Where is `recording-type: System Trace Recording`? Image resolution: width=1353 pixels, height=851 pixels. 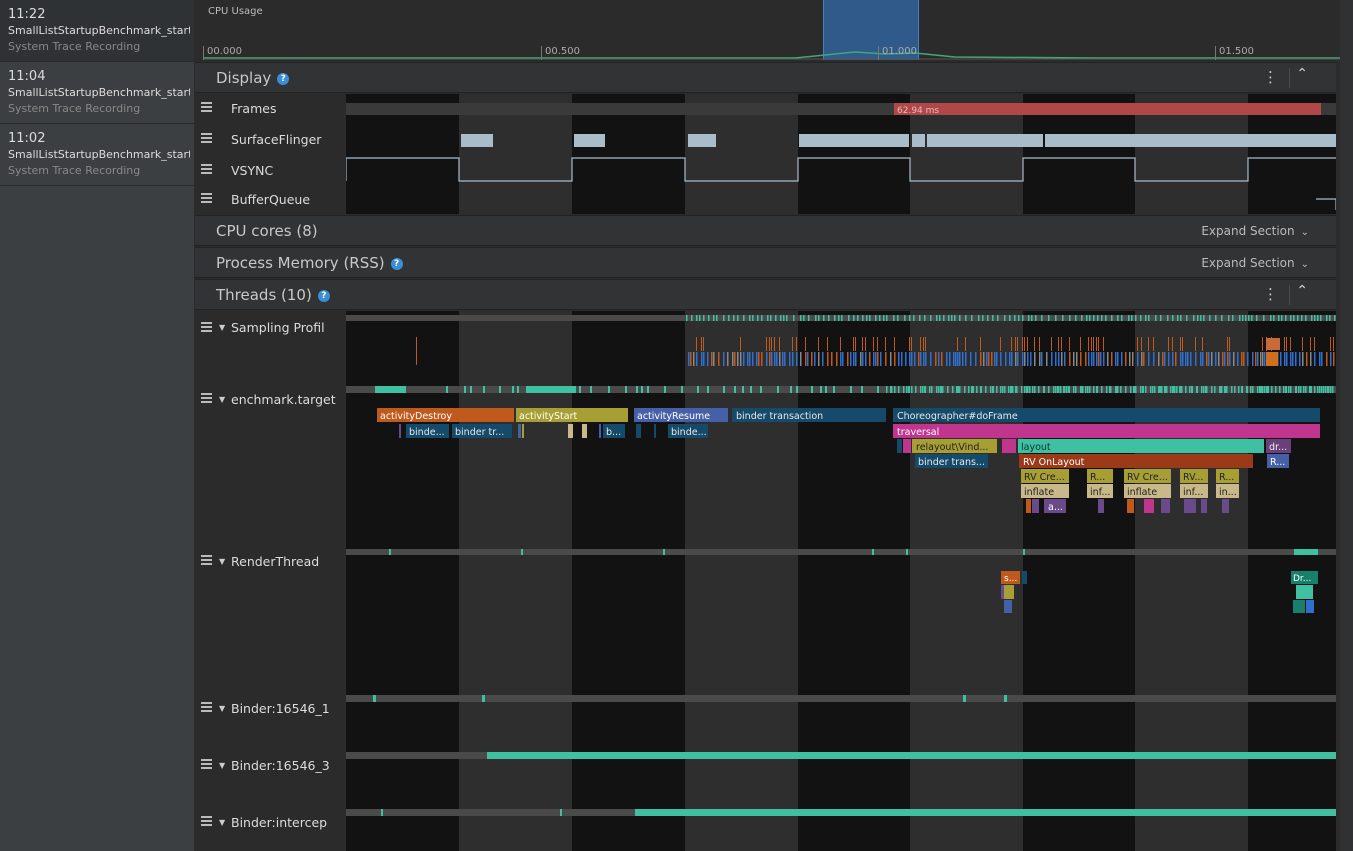 recording-type: System Trace Recording is located at coordinates (74, 170).